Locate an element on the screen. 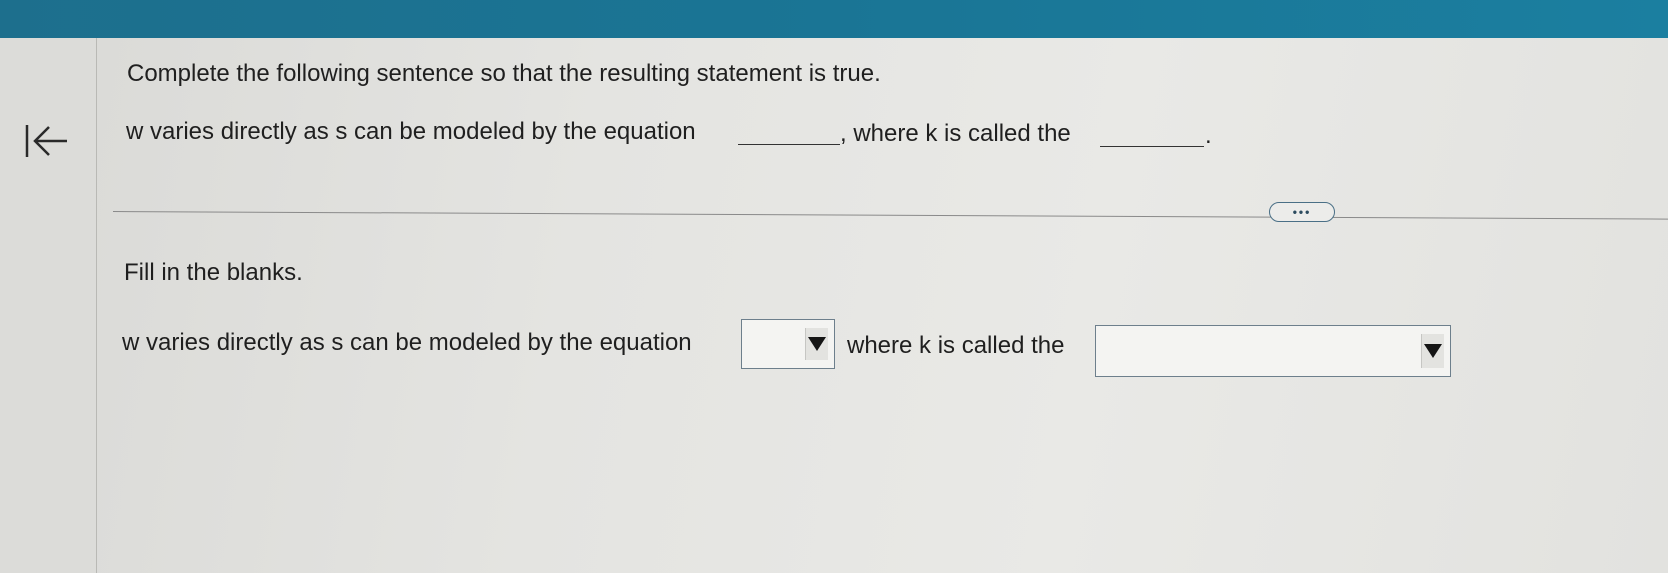  section-divider is located at coordinates (890, 215).